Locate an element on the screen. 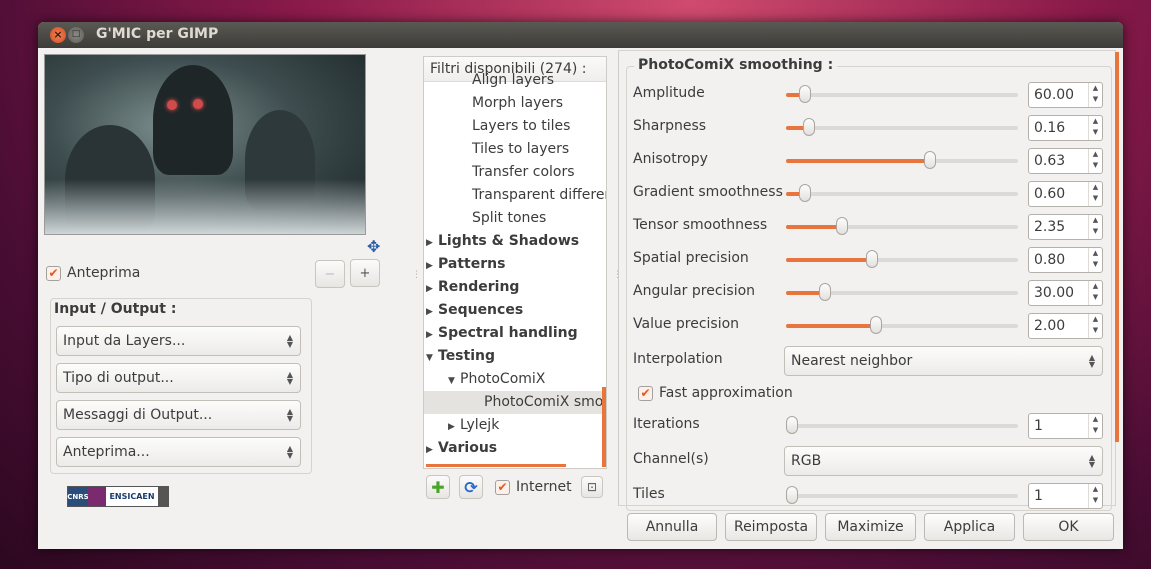 This screenshot has width=1151, height=569. preview-toggle: ✔ Anteprima is located at coordinates (93, 273).